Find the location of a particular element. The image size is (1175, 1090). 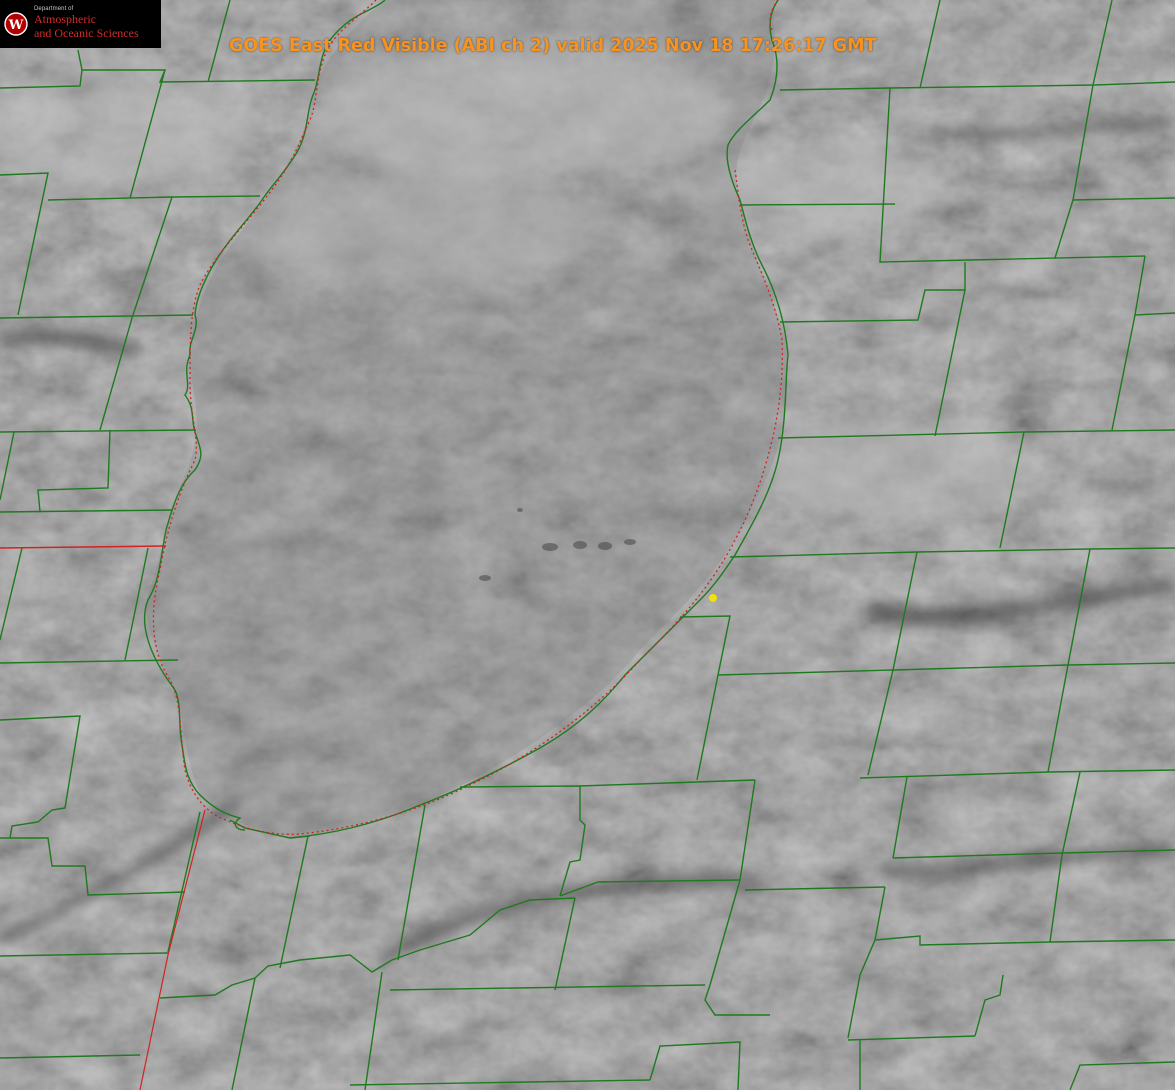

uw-crest-icon: W is located at coordinates (16, 24).